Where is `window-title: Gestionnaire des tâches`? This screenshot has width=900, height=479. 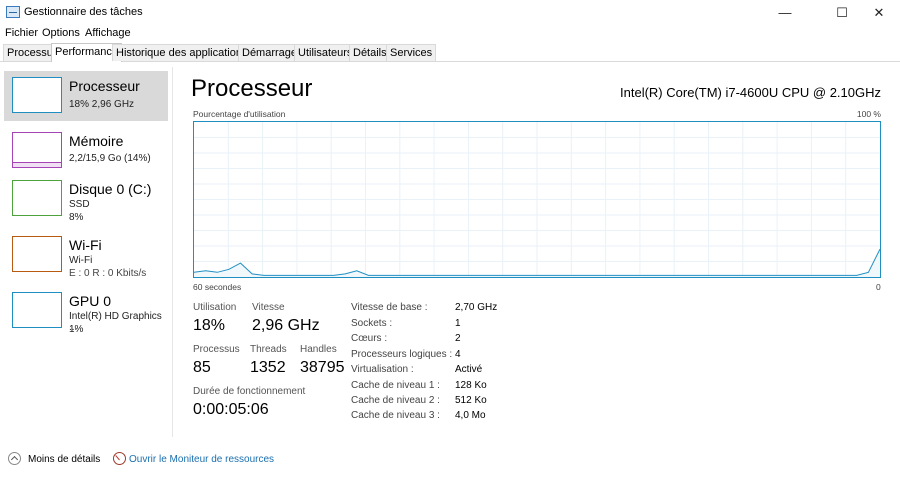 window-title: Gestionnaire des tâches is located at coordinates (83, 12).